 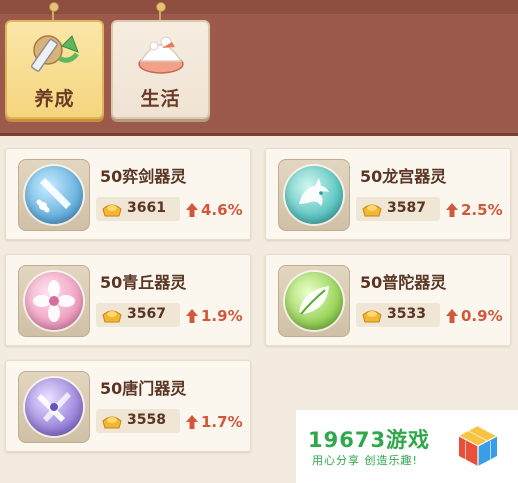 I want to click on price-change: 4.6%, so click(x=214, y=210).